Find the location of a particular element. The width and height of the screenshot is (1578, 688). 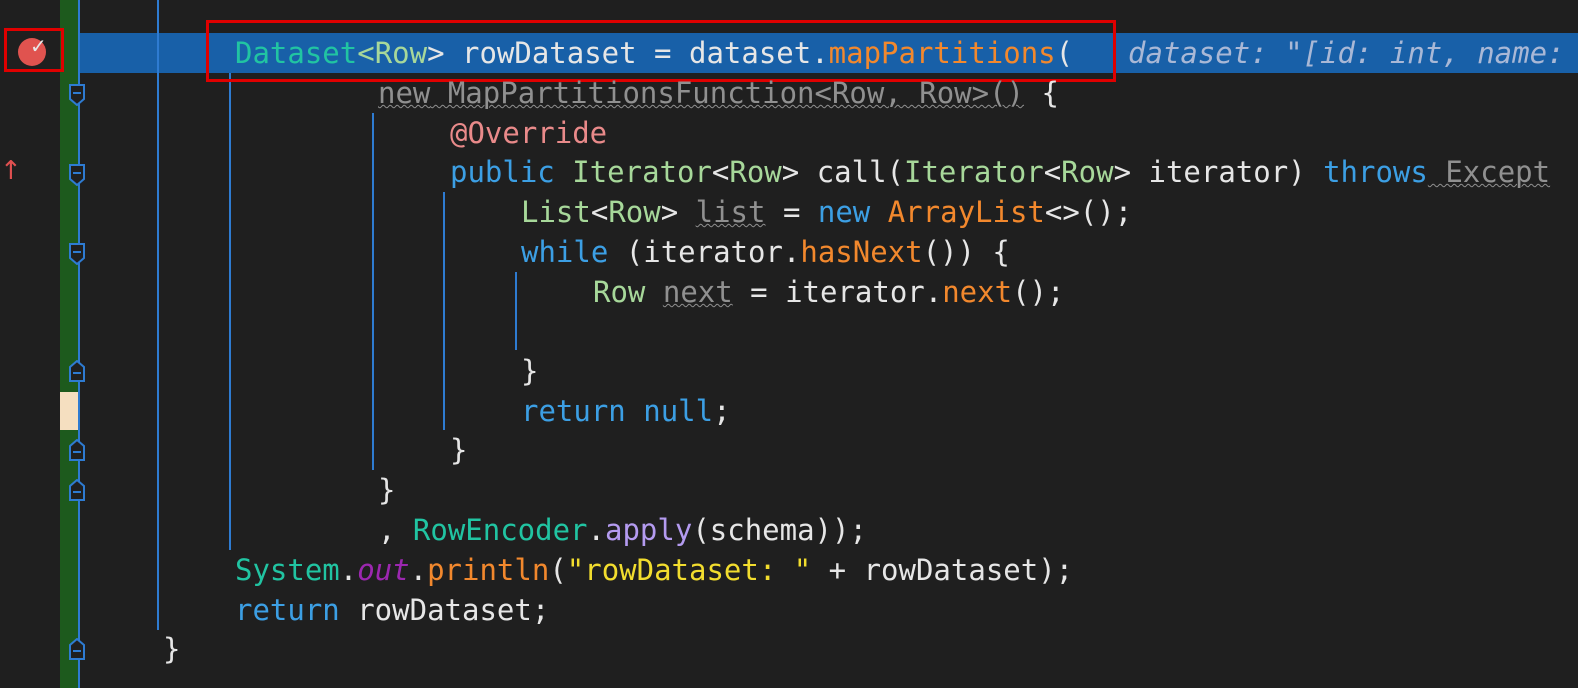

code-line: List<Row> list = new ArrayList<>(); is located at coordinates (826, 212).